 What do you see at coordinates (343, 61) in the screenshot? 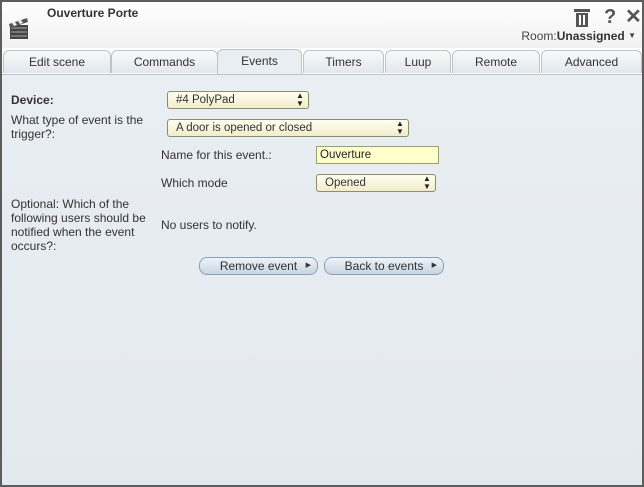
I see `tab-timers: Timers` at bounding box center [343, 61].